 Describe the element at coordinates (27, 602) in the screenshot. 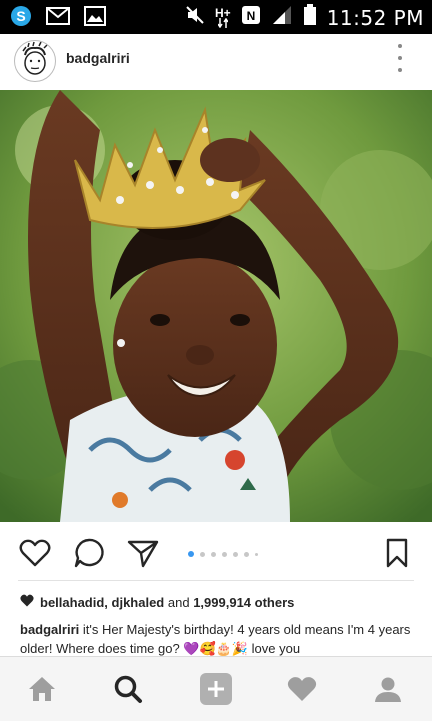

I see `heart-icon` at that location.